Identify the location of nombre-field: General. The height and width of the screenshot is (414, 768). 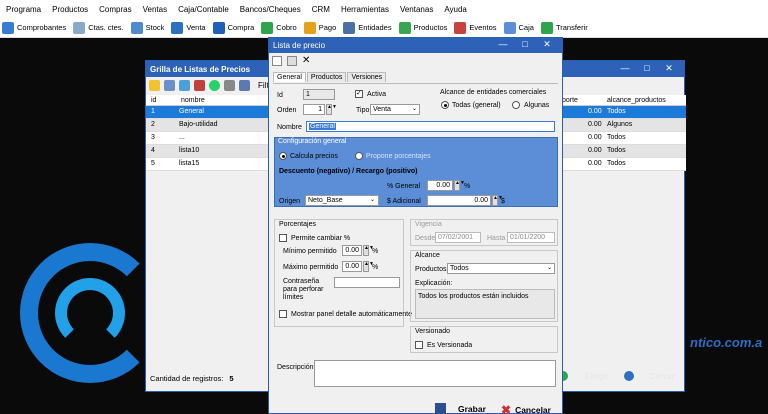
(430, 126).